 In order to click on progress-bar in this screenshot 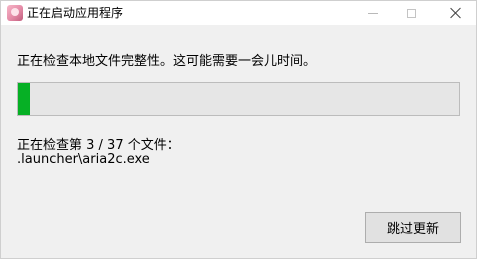, I will do `click(238, 99)`.